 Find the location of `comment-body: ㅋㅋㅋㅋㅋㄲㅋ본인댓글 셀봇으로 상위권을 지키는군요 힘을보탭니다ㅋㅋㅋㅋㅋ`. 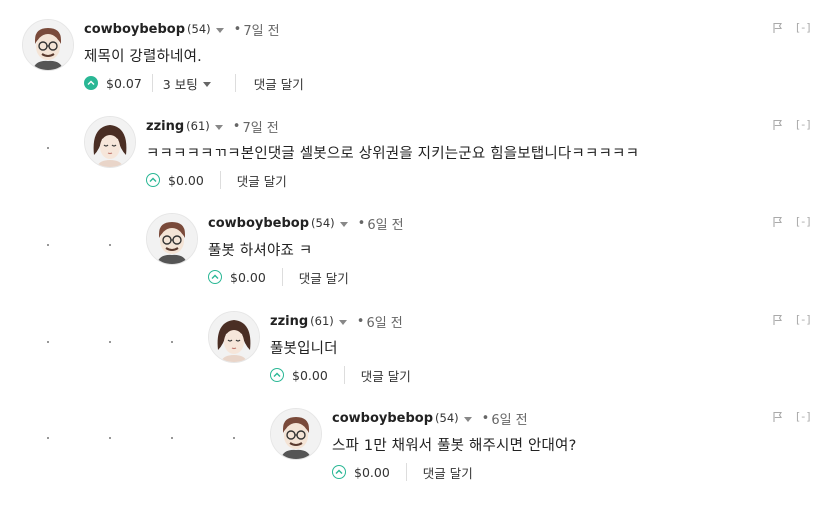

comment-body: ㅋㅋㅋㅋㅋㄲㅋ본인댓글 셀봇으로 상위권을 지키는군요 힘을보탭니다ㅋㅋㅋㅋㅋ is located at coordinates (393, 154).